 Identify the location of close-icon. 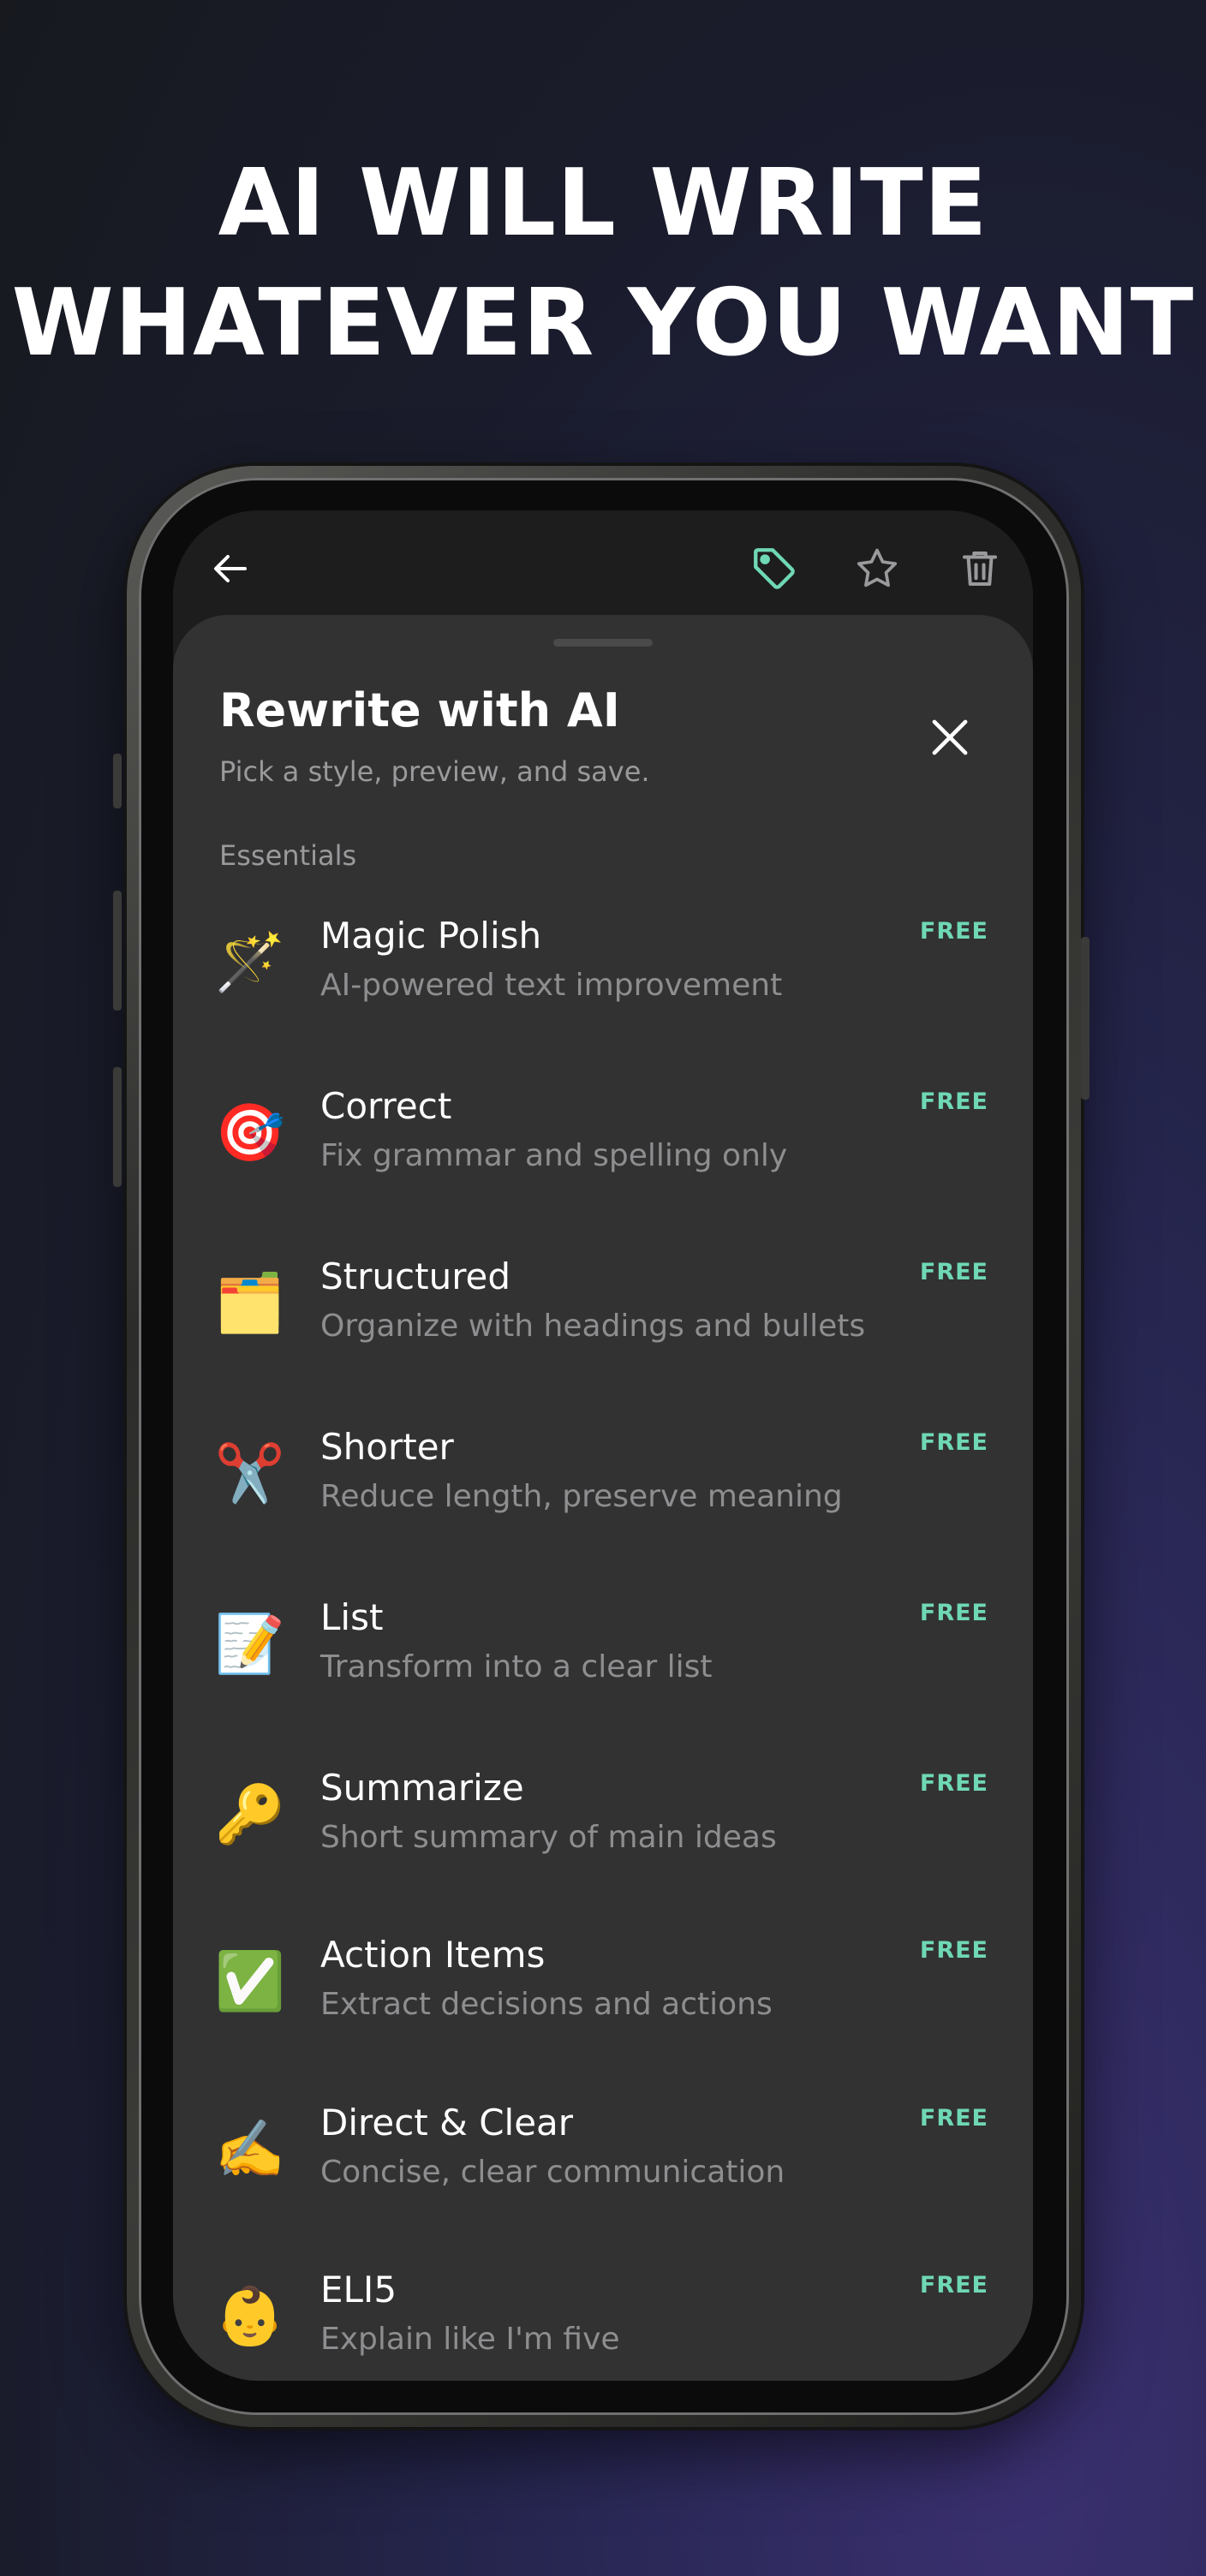
(950, 737).